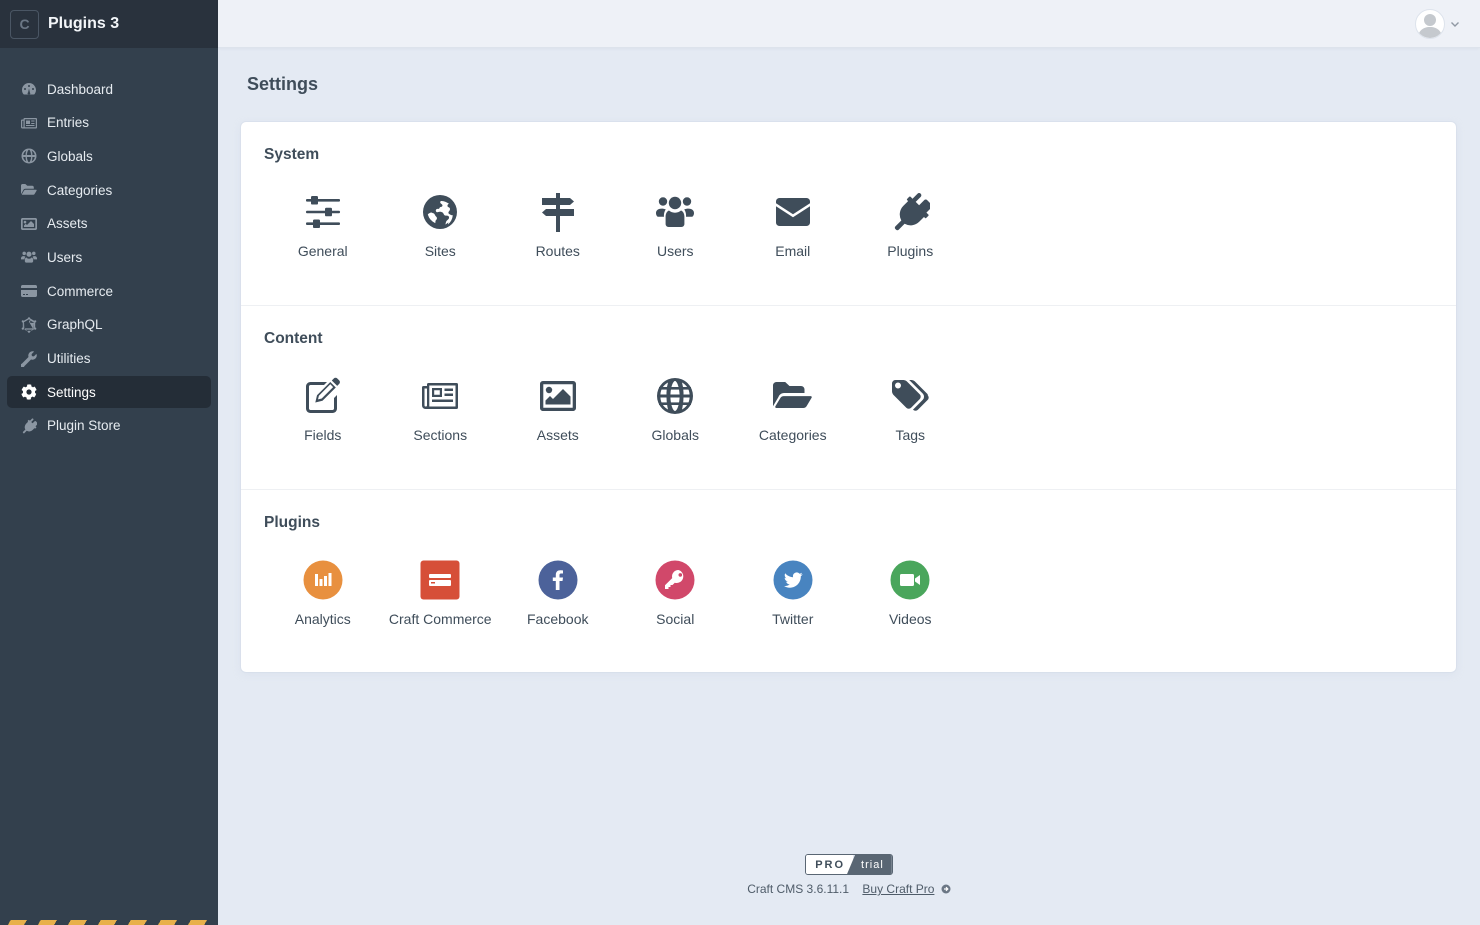 Image resolution: width=1480 pixels, height=925 pixels. I want to click on settings-grid: General Sites Routes Users Email Plugins, so click(616, 225).